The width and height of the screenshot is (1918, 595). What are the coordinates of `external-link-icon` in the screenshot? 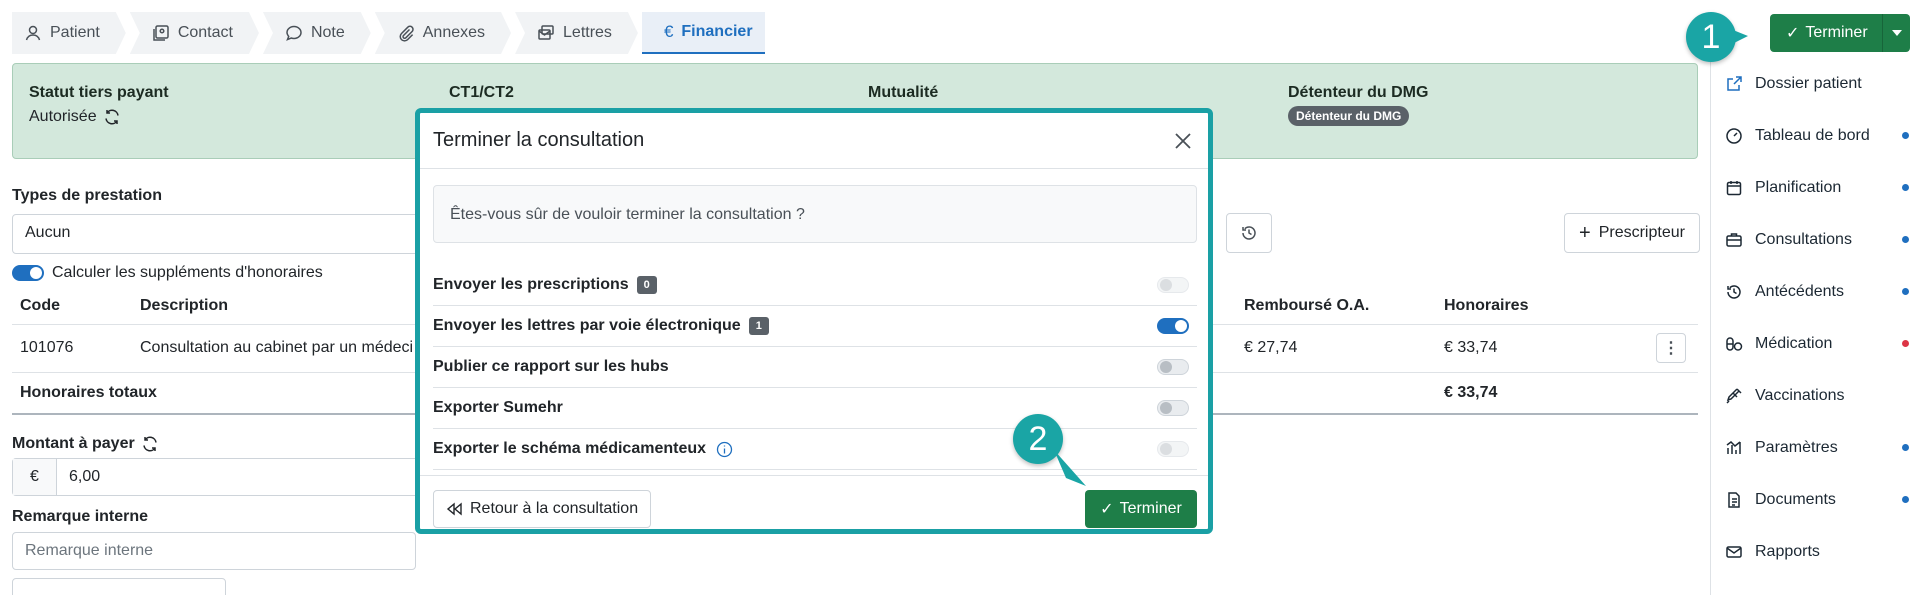 It's located at (1734, 83).